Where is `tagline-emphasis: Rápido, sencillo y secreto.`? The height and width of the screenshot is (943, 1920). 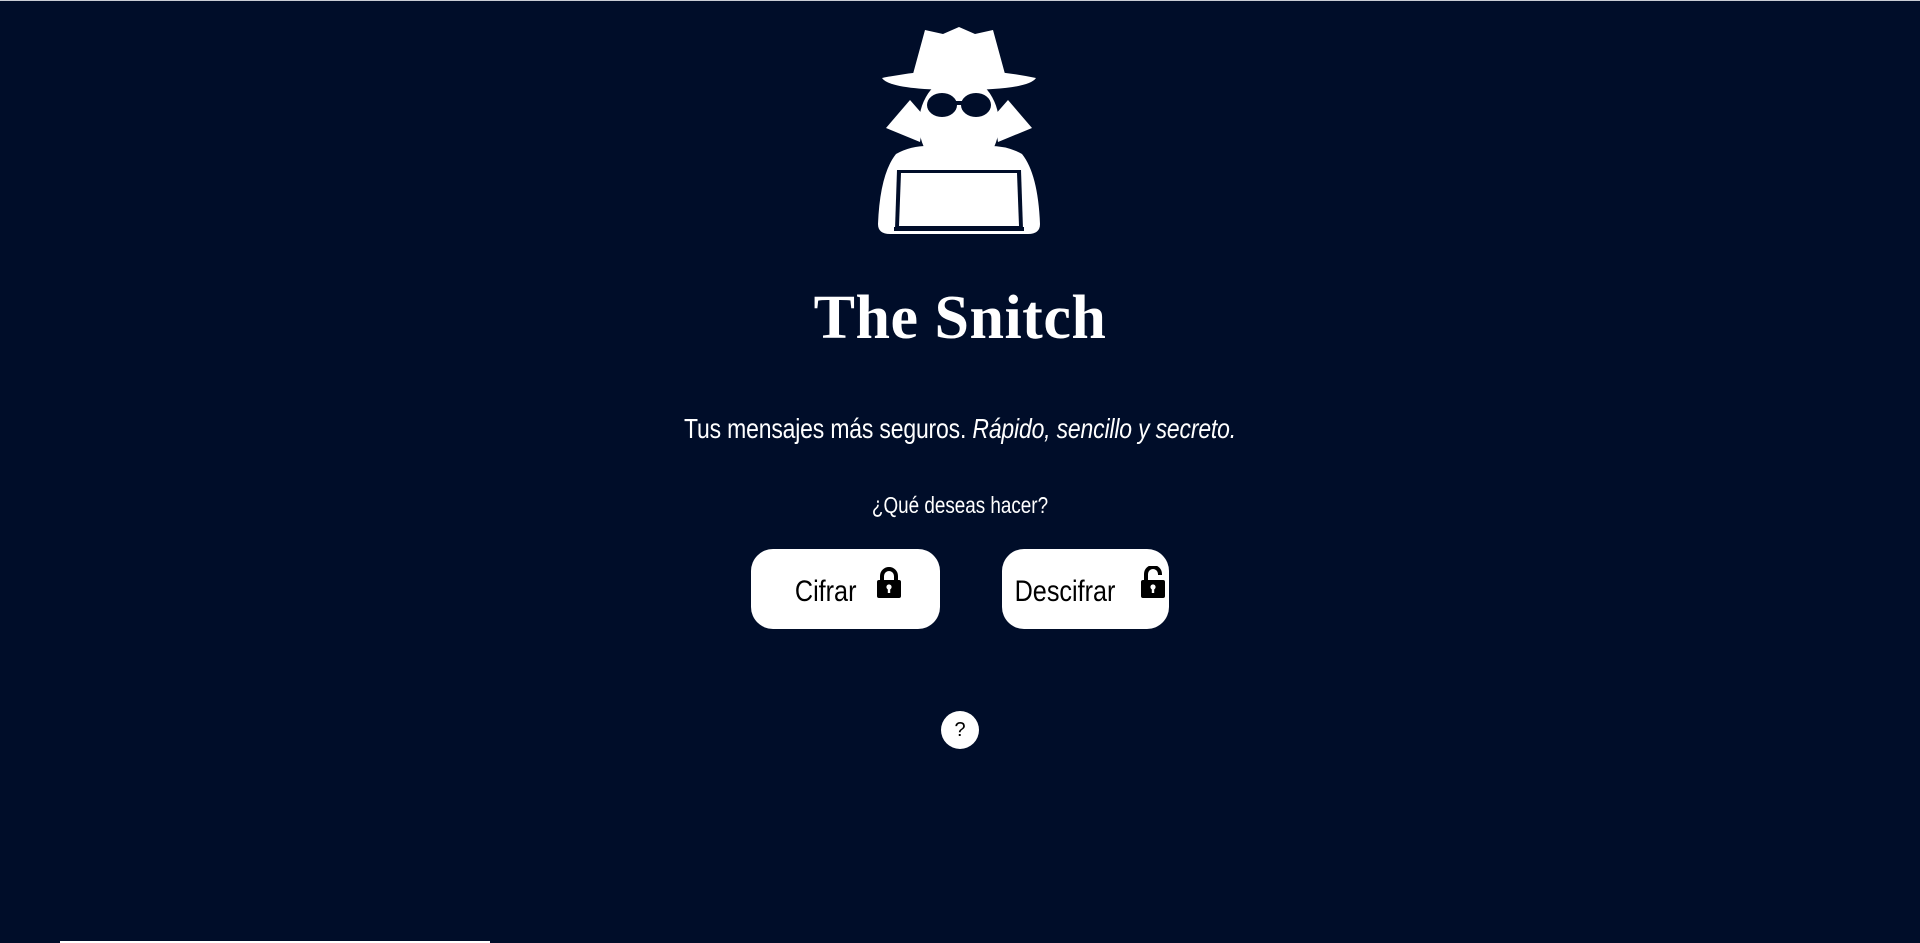 tagline-emphasis: Rápido, sencillo y secreto. is located at coordinates (1104, 428).